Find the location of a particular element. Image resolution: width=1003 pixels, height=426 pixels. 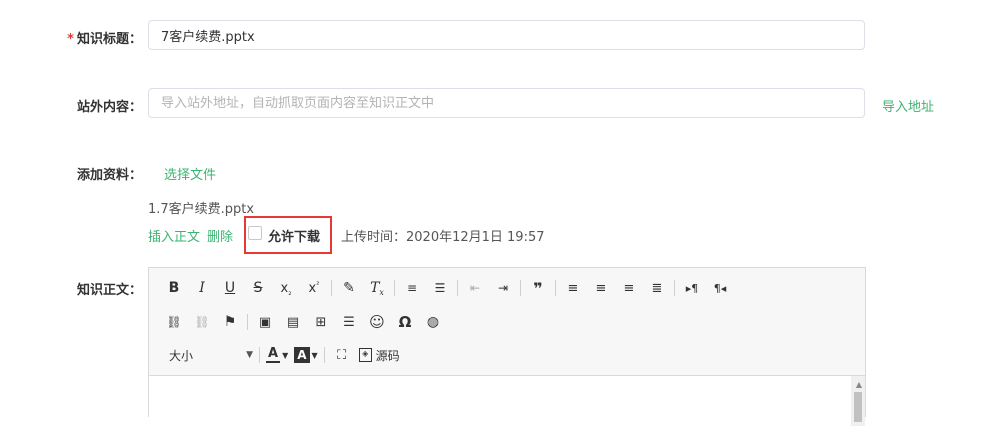

import-address-link: 导入地址 is located at coordinates (908, 105).